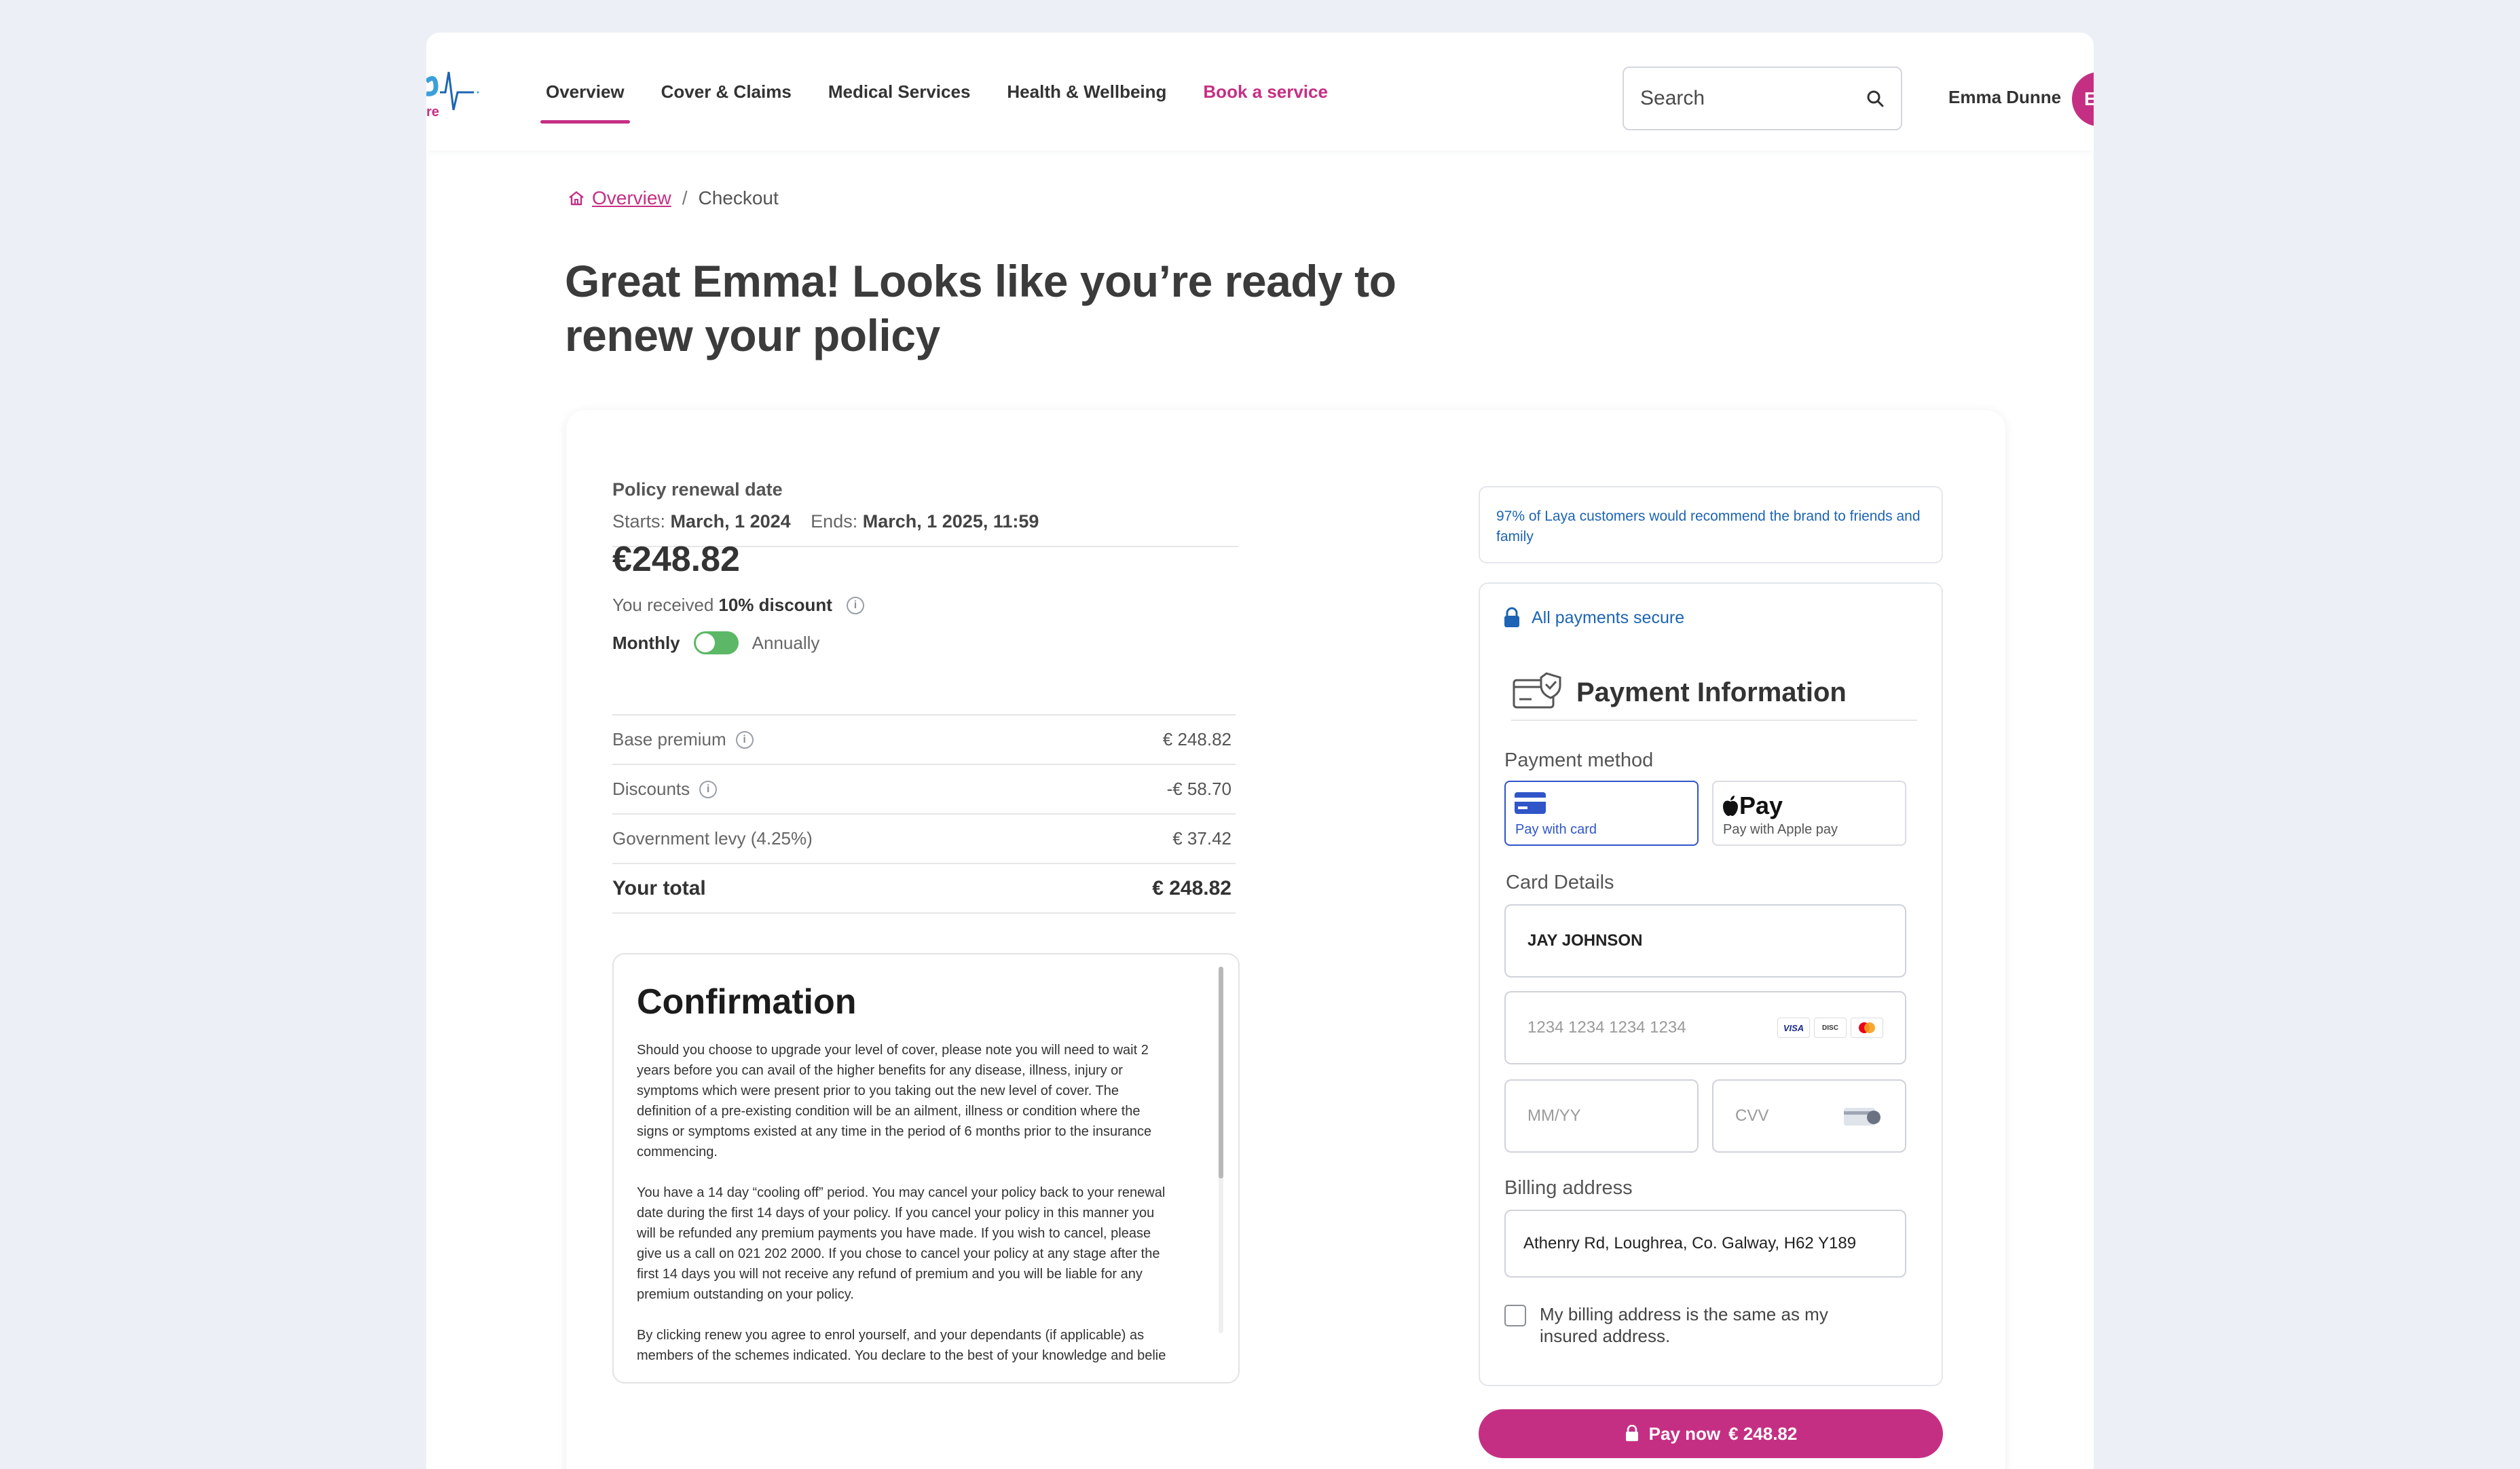 The height and width of the screenshot is (1469, 2520). What do you see at coordinates (731, 521) in the screenshot?
I see `starts-value: March, 1 2024` at bounding box center [731, 521].